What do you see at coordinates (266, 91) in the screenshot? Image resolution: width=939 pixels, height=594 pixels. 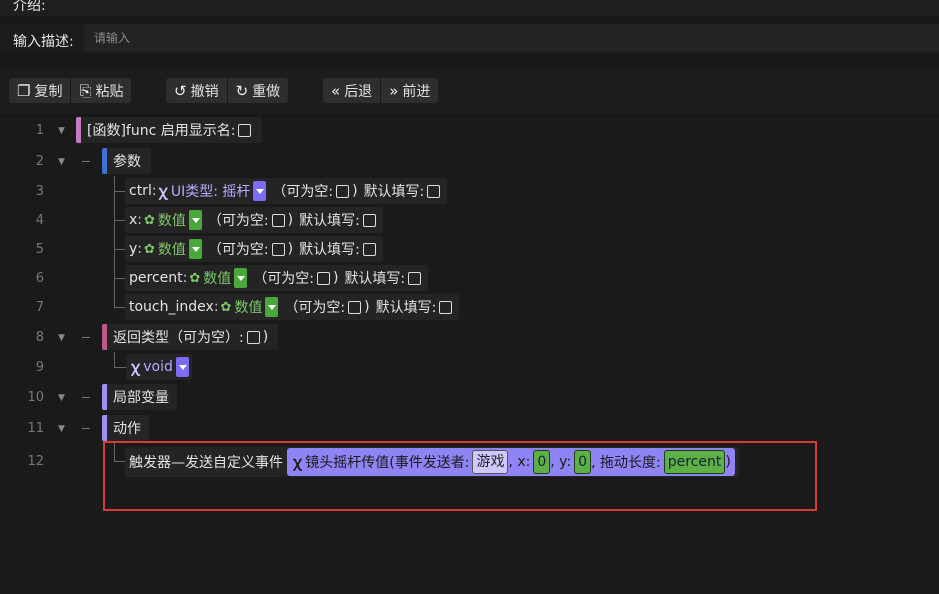 I see `redo-label: 重做` at bounding box center [266, 91].